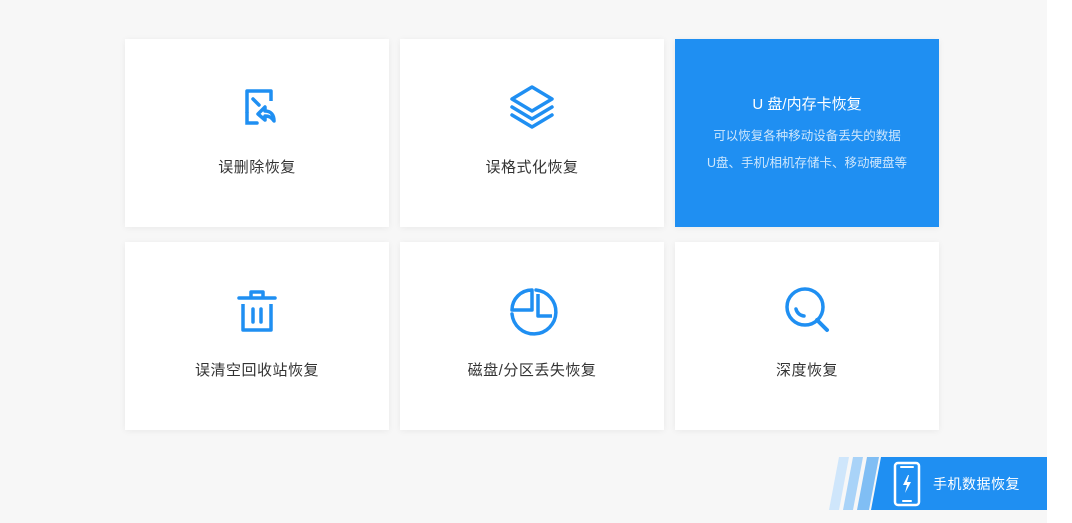  I want to click on file-restore-icon, so click(257, 107).